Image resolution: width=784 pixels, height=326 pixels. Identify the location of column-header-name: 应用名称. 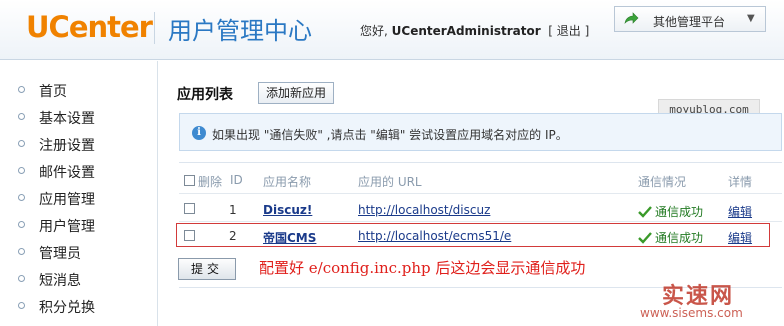
(287, 182).